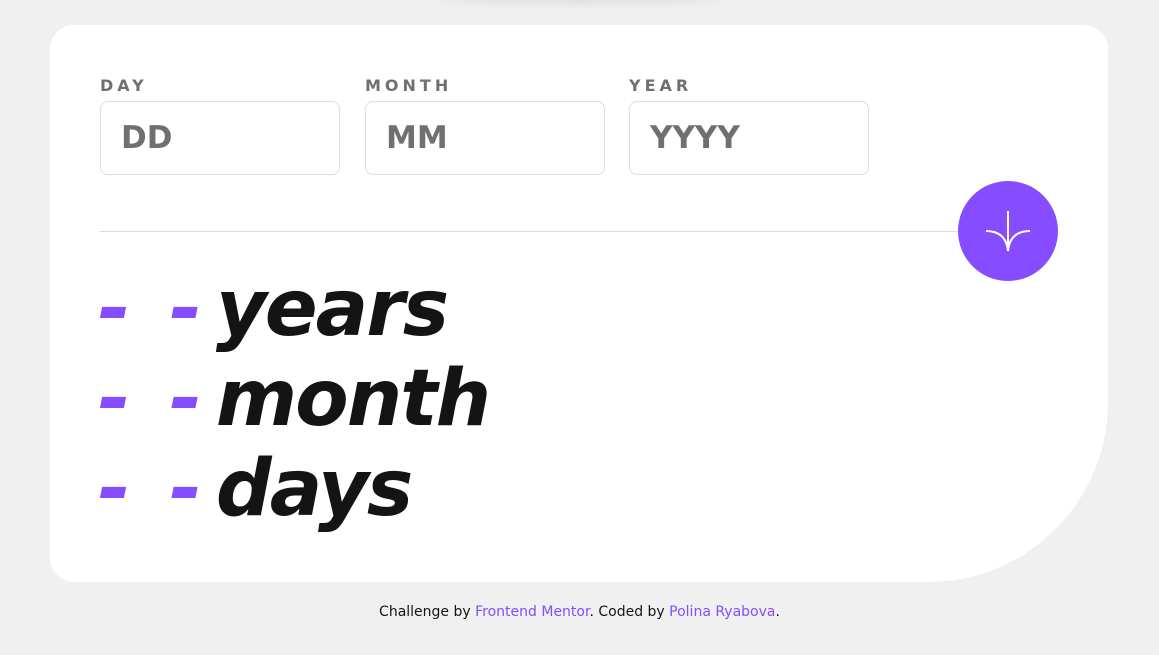 The width and height of the screenshot is (1159, 655). Describe the element at coordinates (314, 489) in the screenshot. I see `days-unit: days` at that location.